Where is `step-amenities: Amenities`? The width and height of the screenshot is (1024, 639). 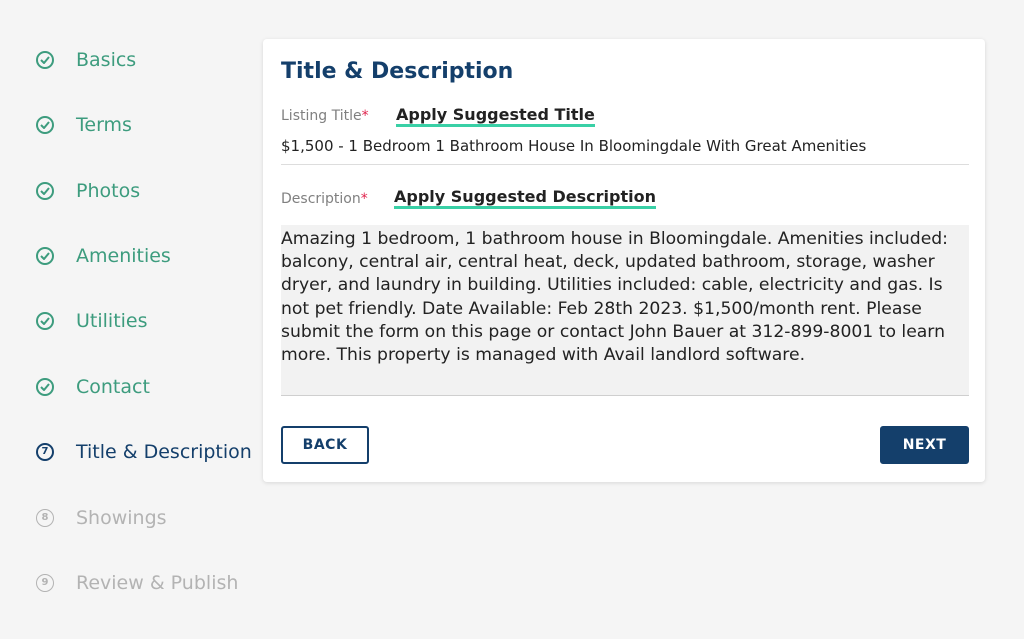 step-amenities: Amenities is located at coordinates (103, 256).